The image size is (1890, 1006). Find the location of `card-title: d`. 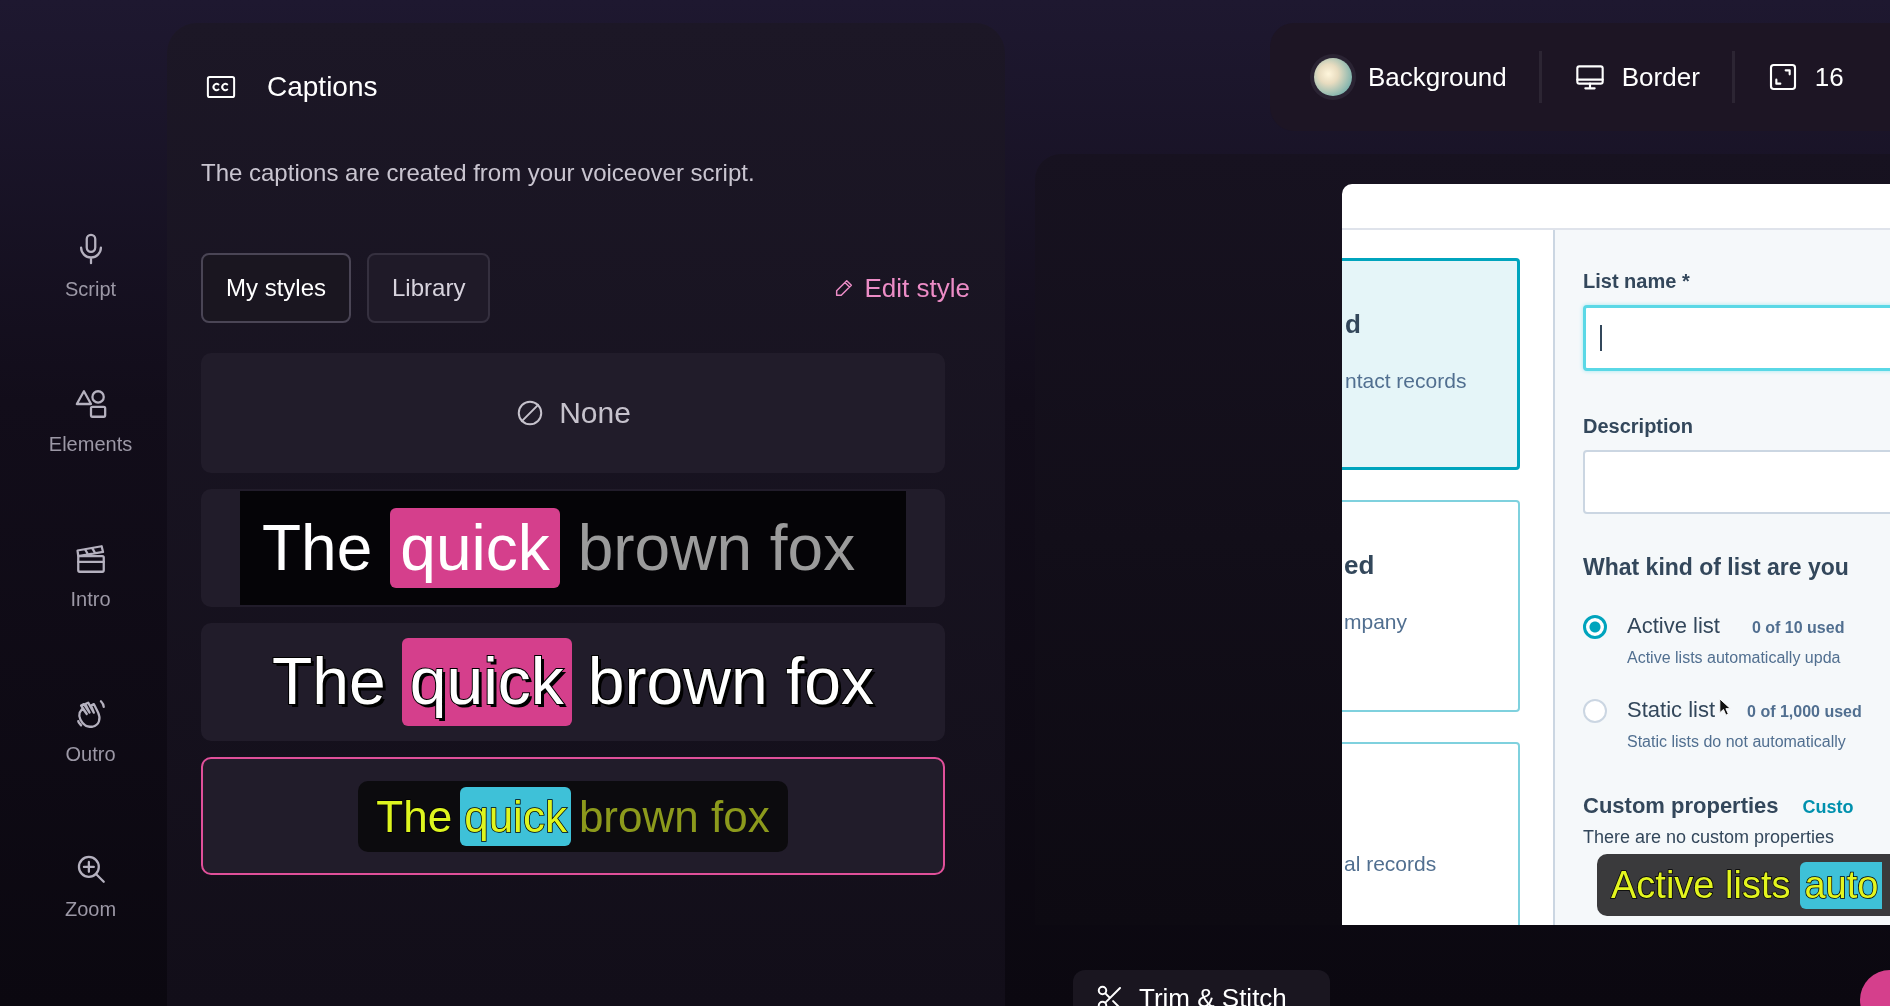

card-title: d is located at coordinates (1353, 324).